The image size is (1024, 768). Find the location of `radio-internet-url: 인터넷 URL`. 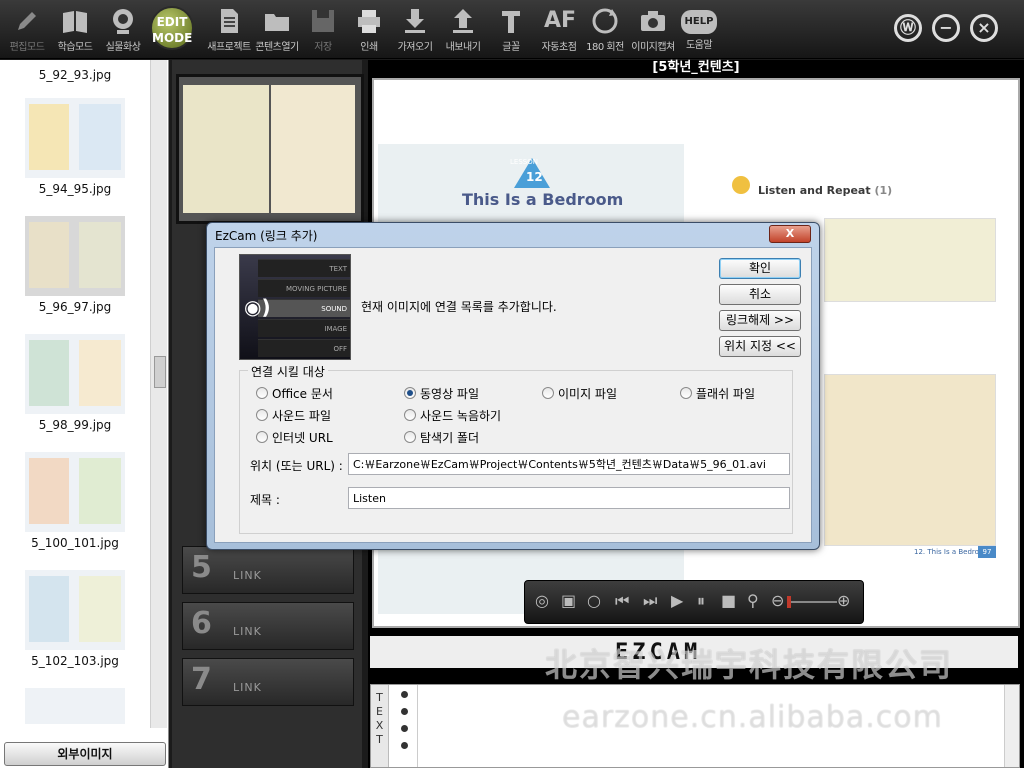

radio-internet-url: 인터넷 URL is located at coordinates (294, 437).